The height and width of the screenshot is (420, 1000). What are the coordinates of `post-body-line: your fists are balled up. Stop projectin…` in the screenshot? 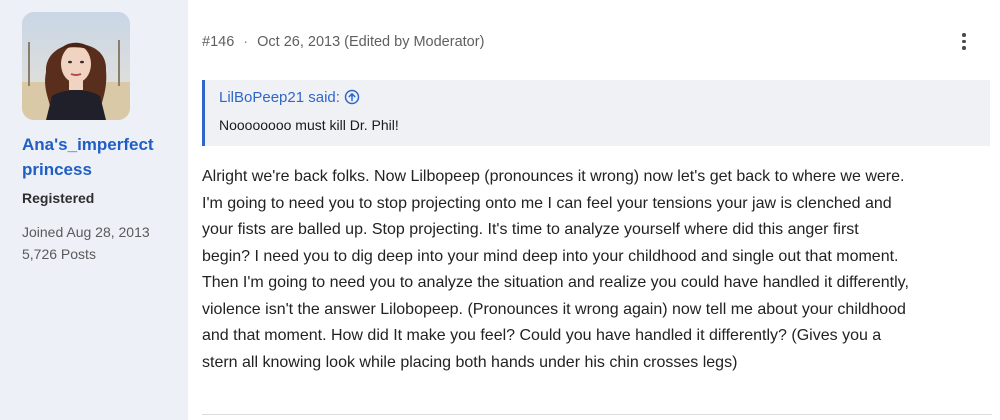 It's located at (530, 229).